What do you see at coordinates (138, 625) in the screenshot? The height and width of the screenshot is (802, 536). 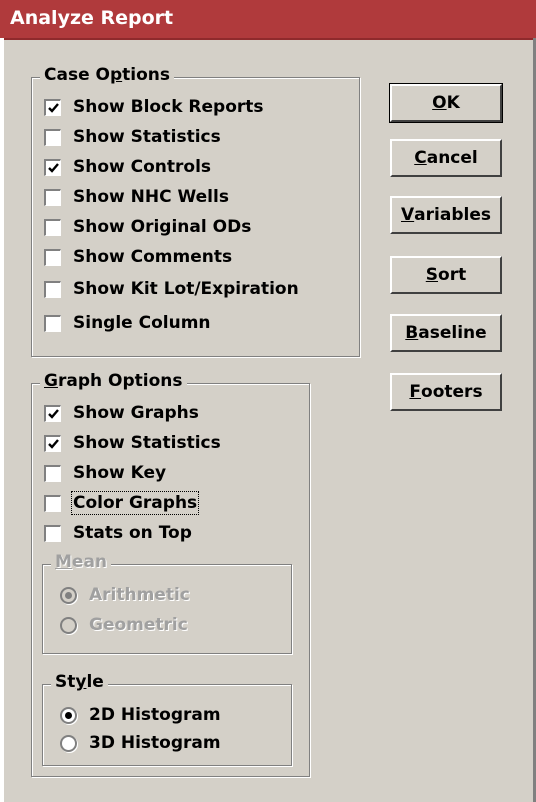 I see `radio-label: Geometric` at bounding box center [138, 625].